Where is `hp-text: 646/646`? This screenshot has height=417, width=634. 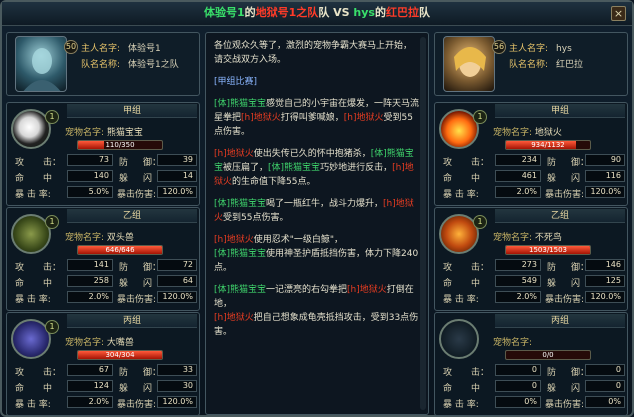
hp-text: 646/646 is located at coordinates (120, 250).